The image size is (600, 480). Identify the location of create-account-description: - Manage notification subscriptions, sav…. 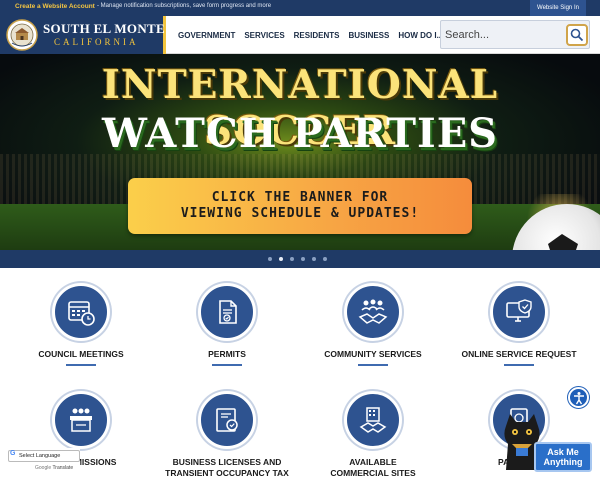
(184, 6).